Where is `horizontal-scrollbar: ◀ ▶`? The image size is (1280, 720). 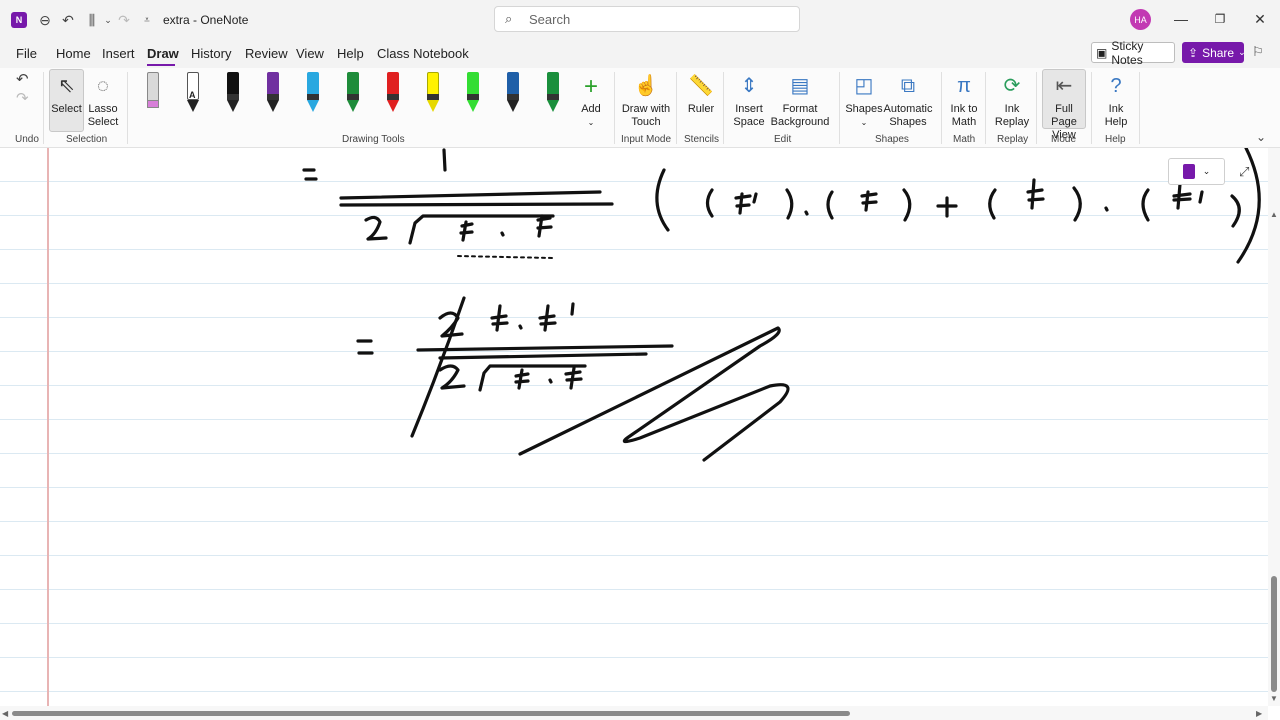
horizontal-scrollbar: ◀ ▶ is located at coordinates (634, 713).